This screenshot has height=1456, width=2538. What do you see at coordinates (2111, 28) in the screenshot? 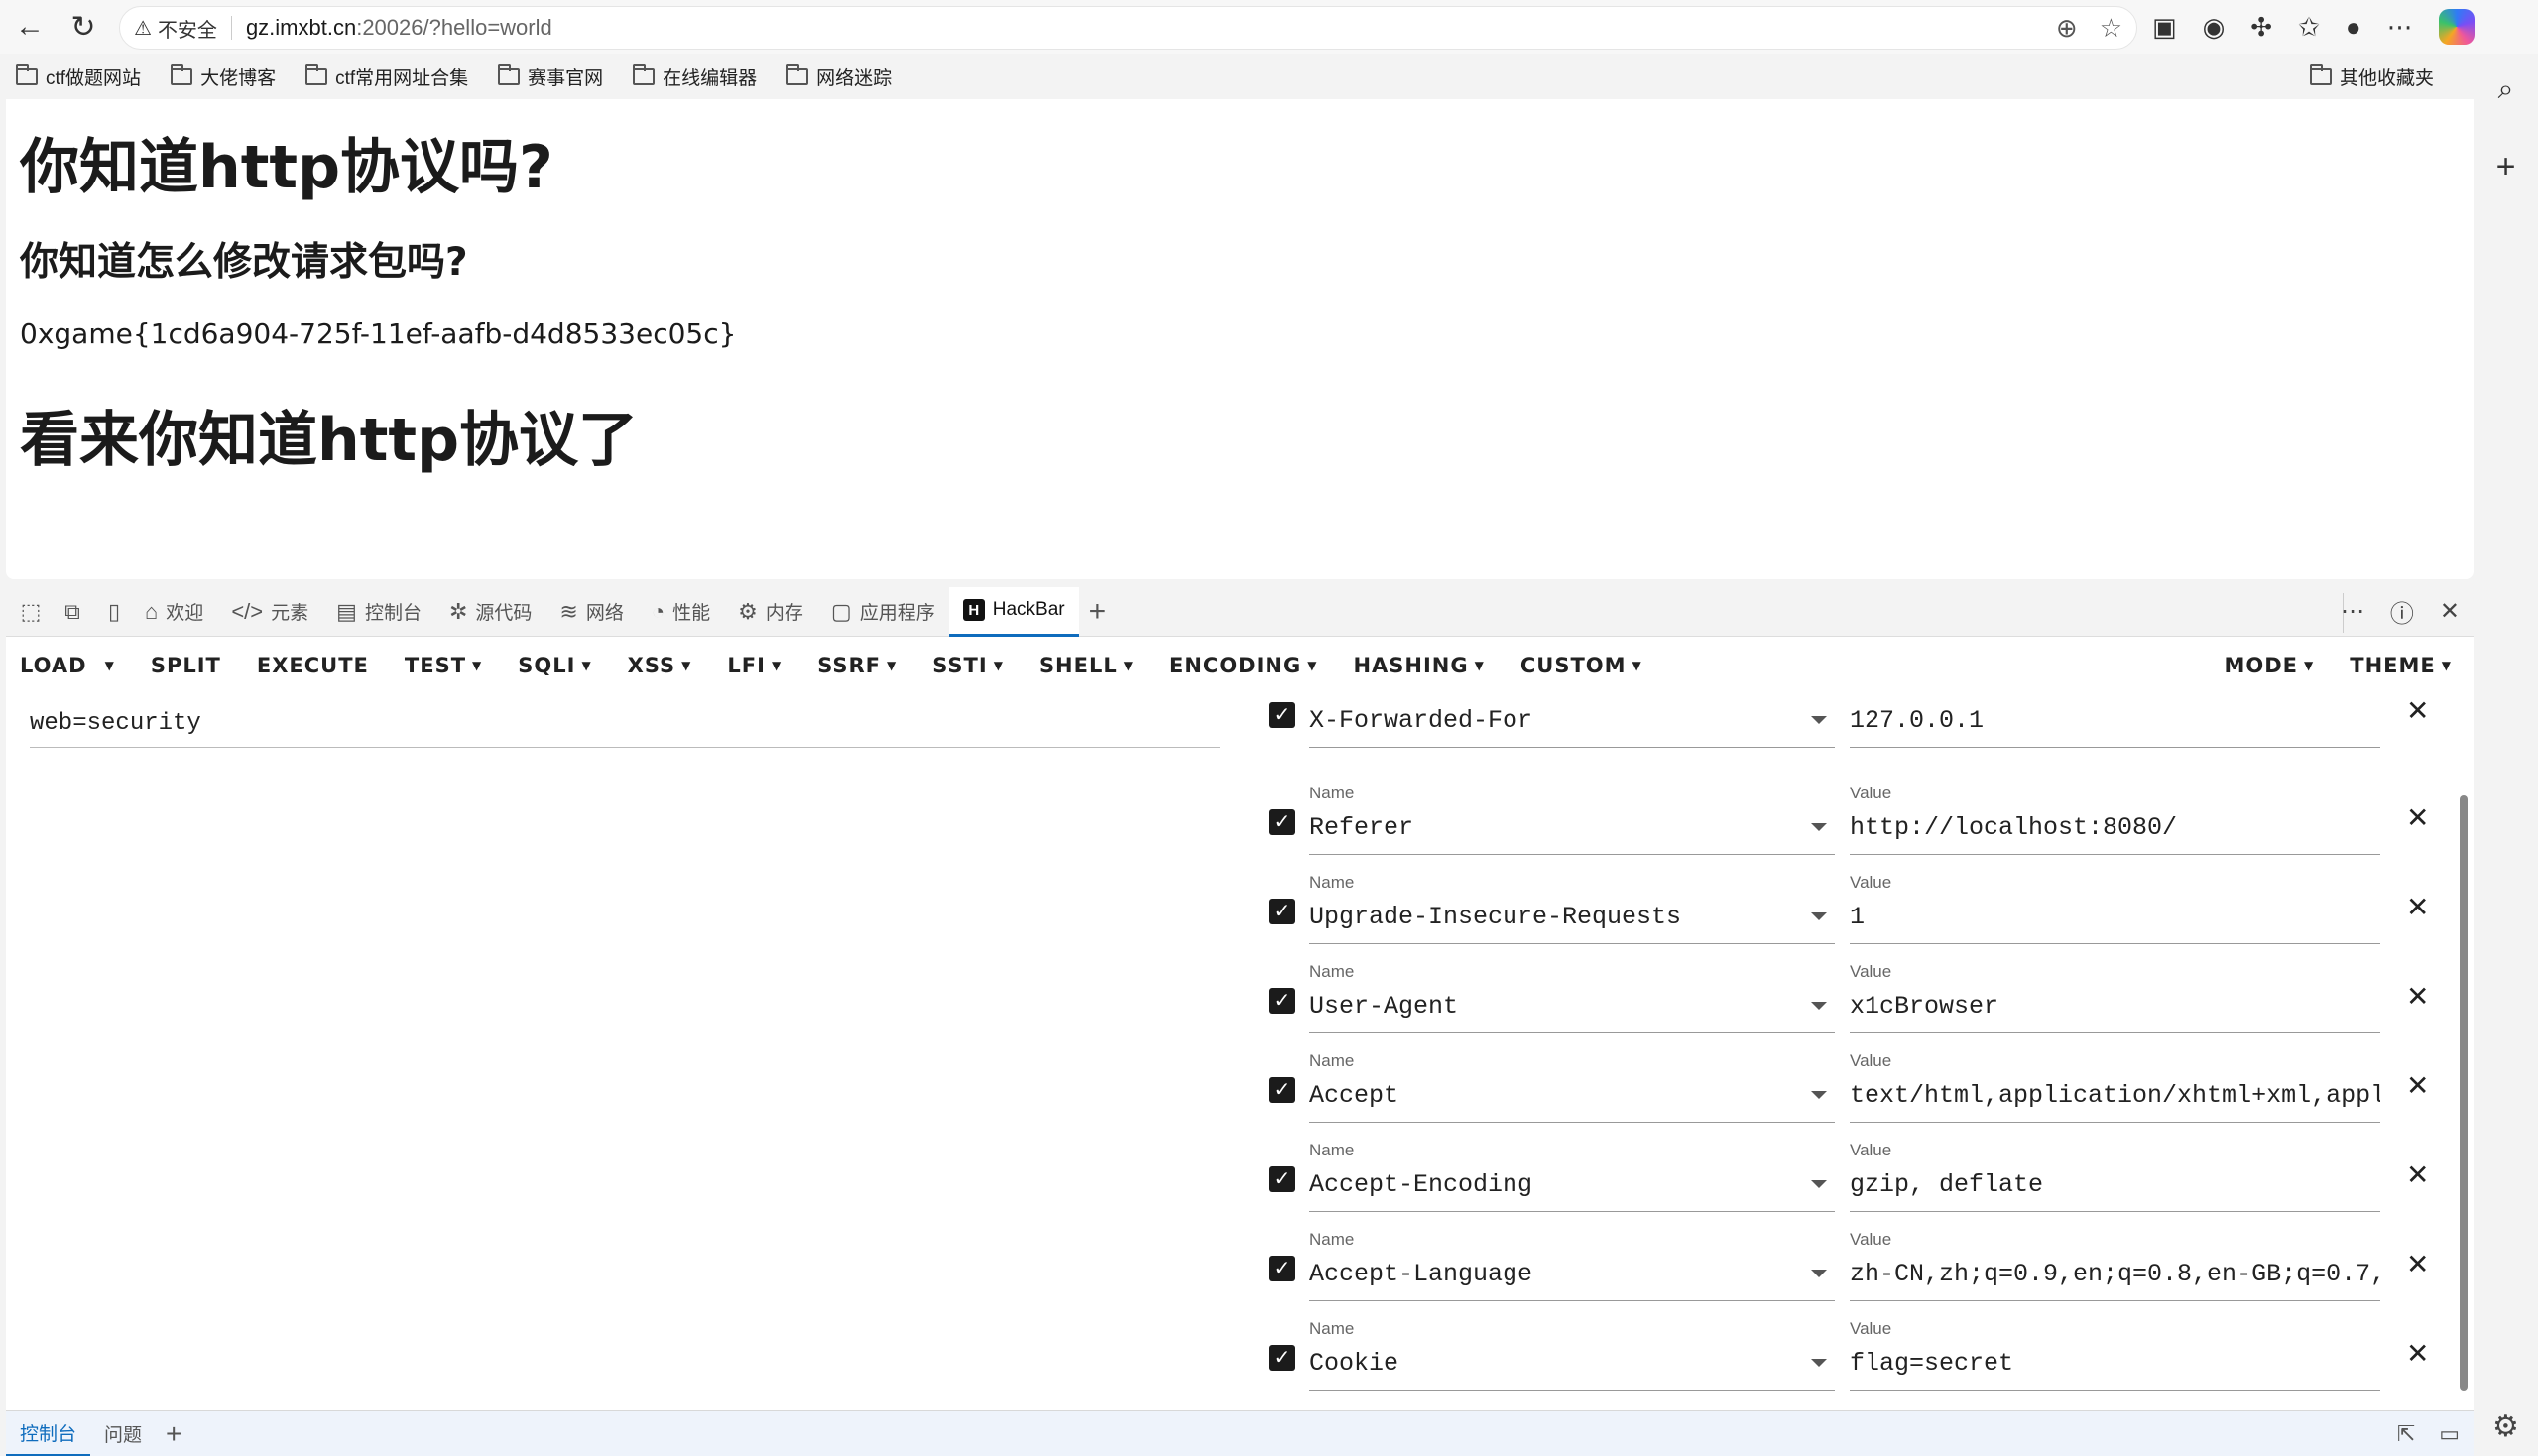
I see `favorite-star-icon: ☆` at bounding box center [2111, 28].